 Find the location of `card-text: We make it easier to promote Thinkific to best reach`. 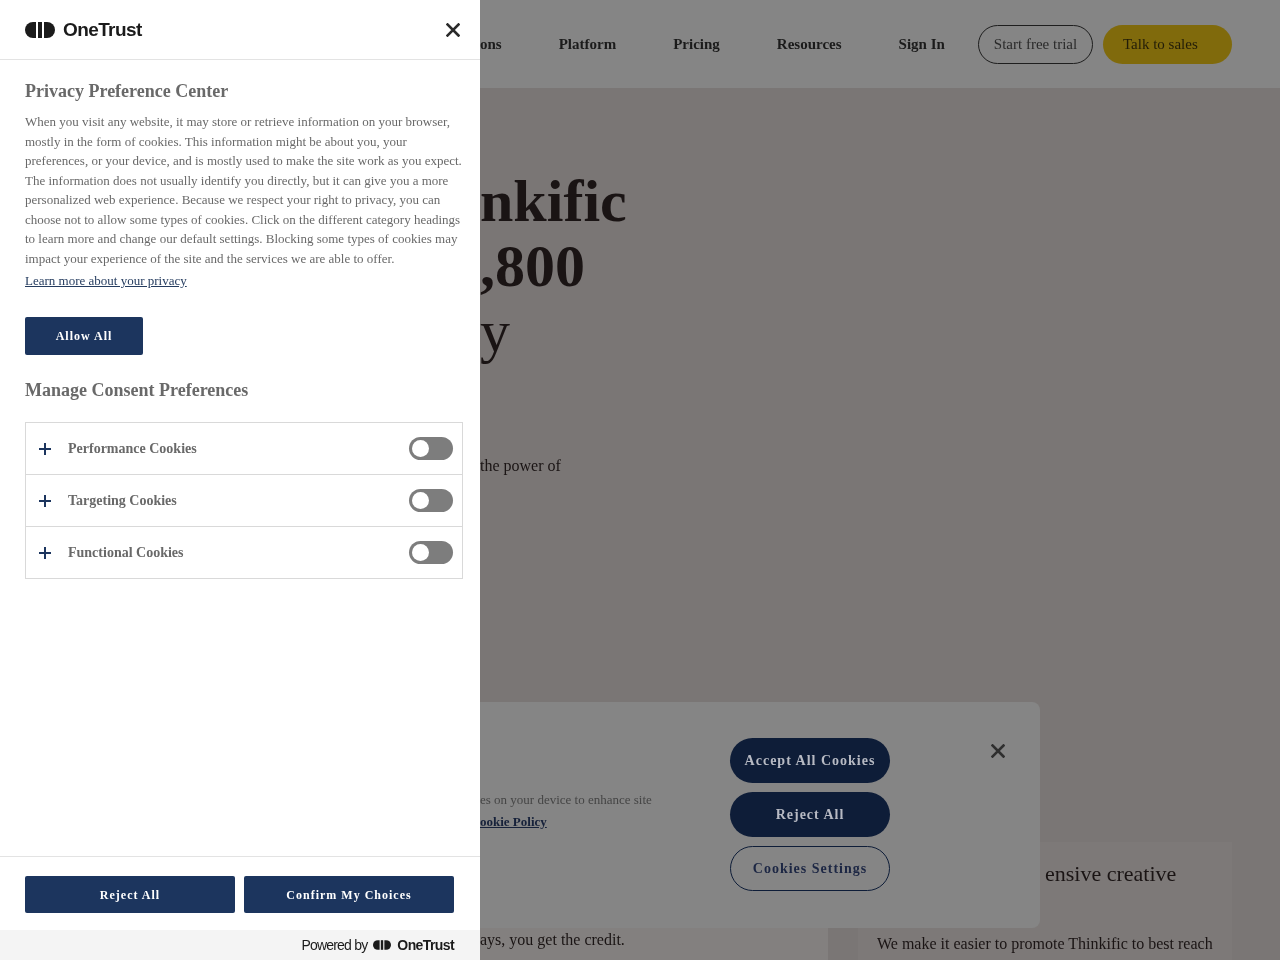

card-text: We make it easier to promote Thinkific to best reach is located at coordinates (1045, 944).